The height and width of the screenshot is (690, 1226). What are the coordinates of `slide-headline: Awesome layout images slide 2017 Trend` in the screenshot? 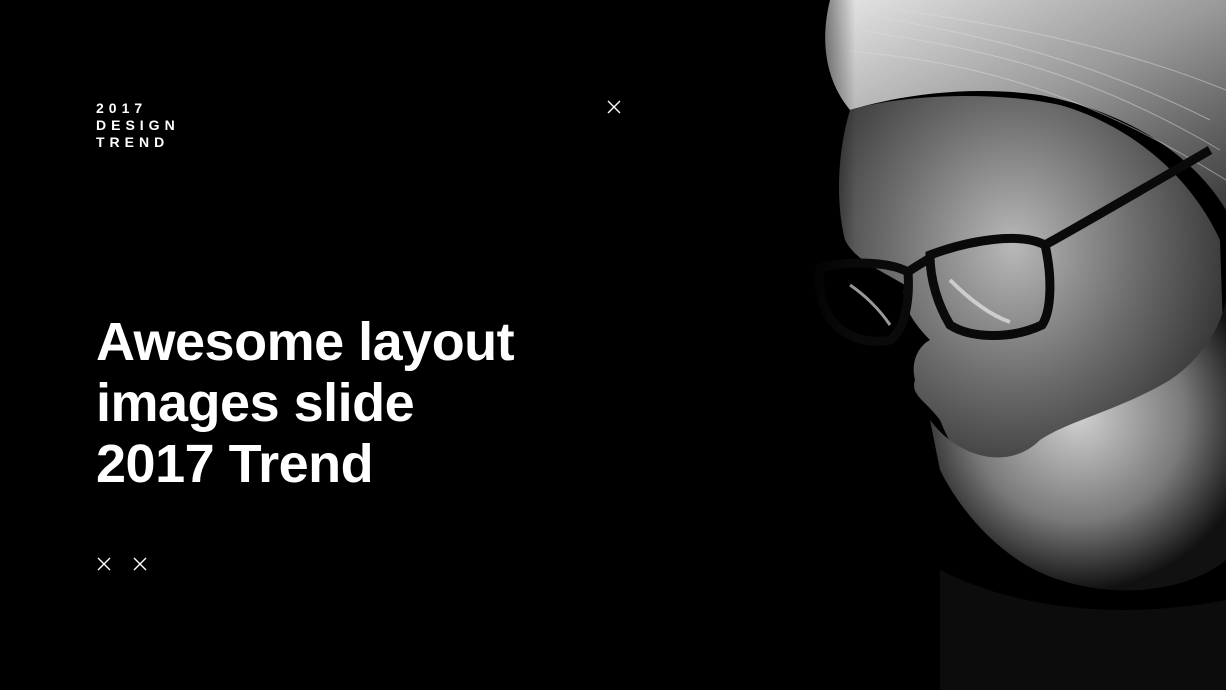 It's located at (356, 403).